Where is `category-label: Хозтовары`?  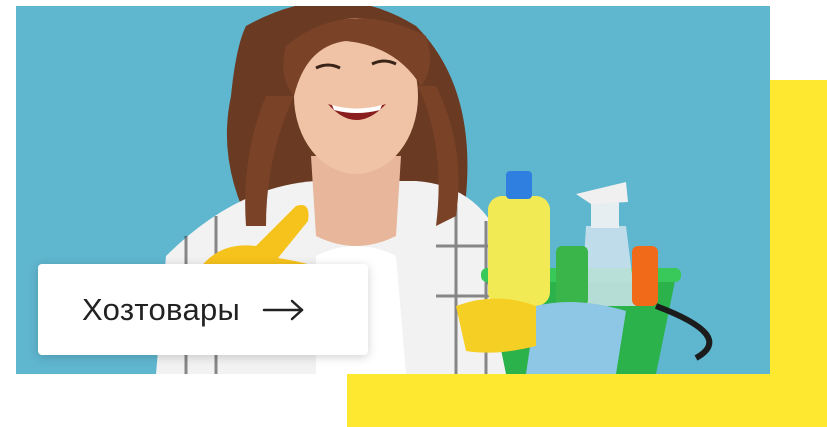
category-label: Хозтовары is located at coordinates (161, 309).